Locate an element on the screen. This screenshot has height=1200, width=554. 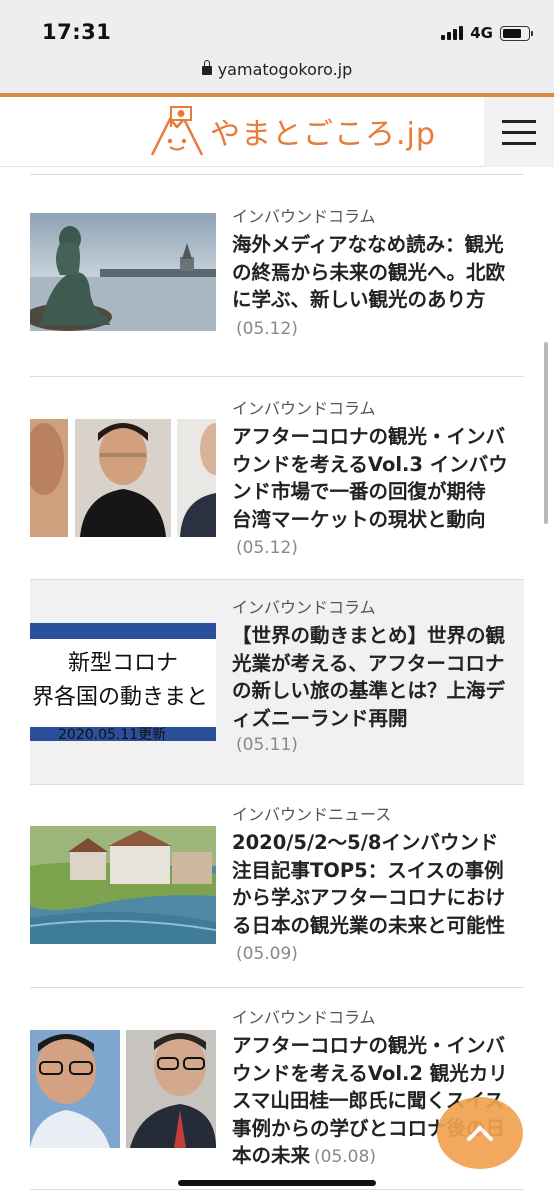
back-to-top-button is located at coordinates (480, 1133).